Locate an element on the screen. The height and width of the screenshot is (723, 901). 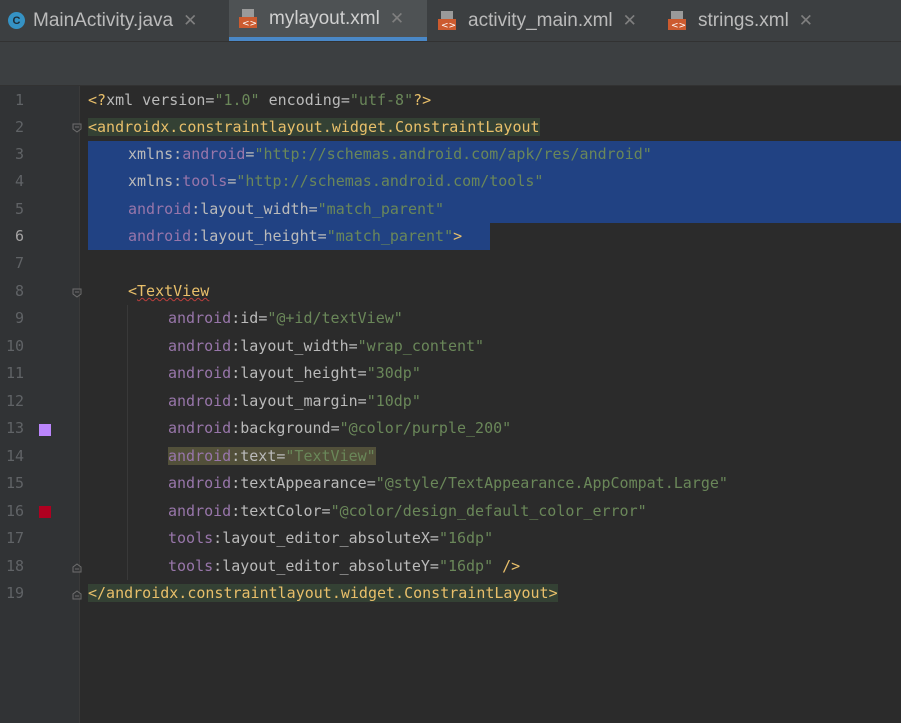
tab-strings-xml: <> strings.xml ✕ is located at coordinates (753, 20).